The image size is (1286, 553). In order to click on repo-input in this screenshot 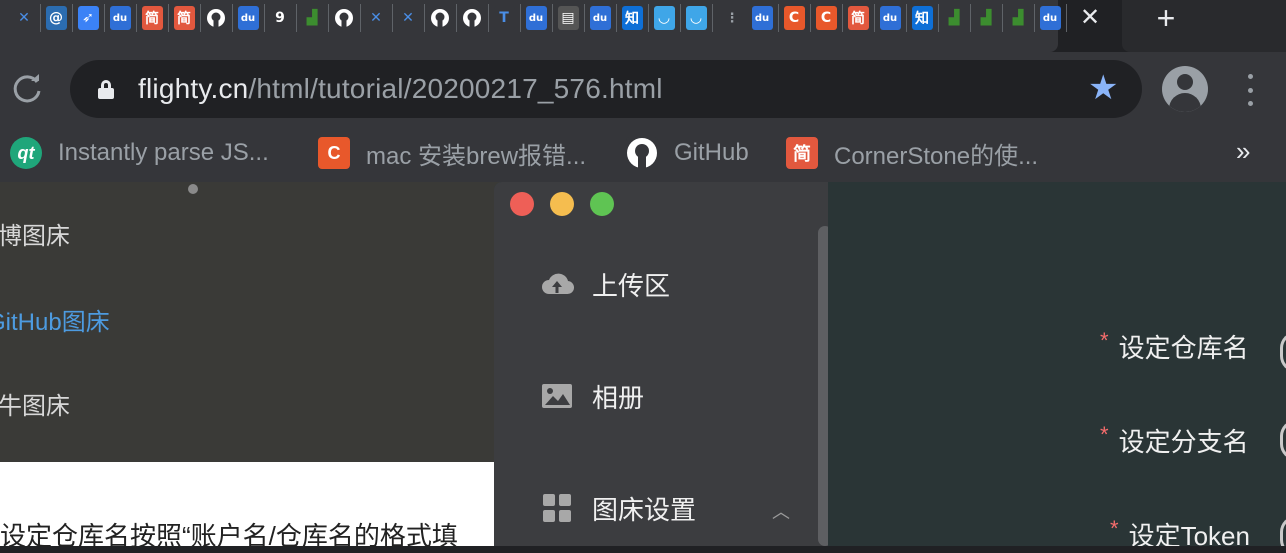, I will do `click(1283, 352)`.